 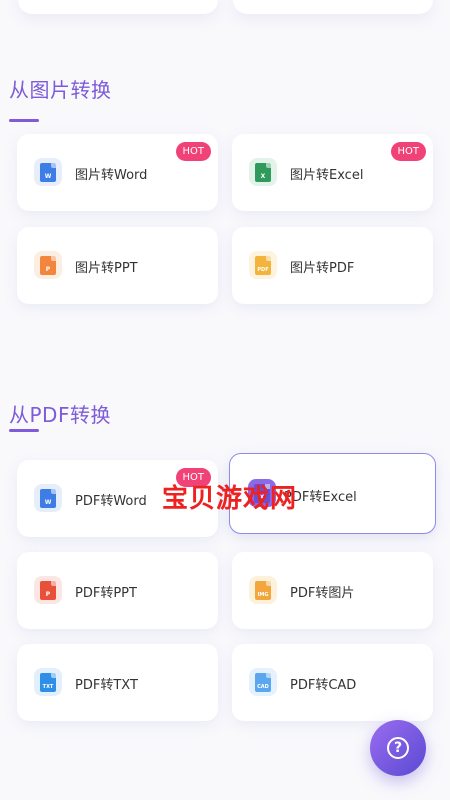 I want to click on card-image-to-ppt: P 图片转PPT, so click(x=117, y=265).